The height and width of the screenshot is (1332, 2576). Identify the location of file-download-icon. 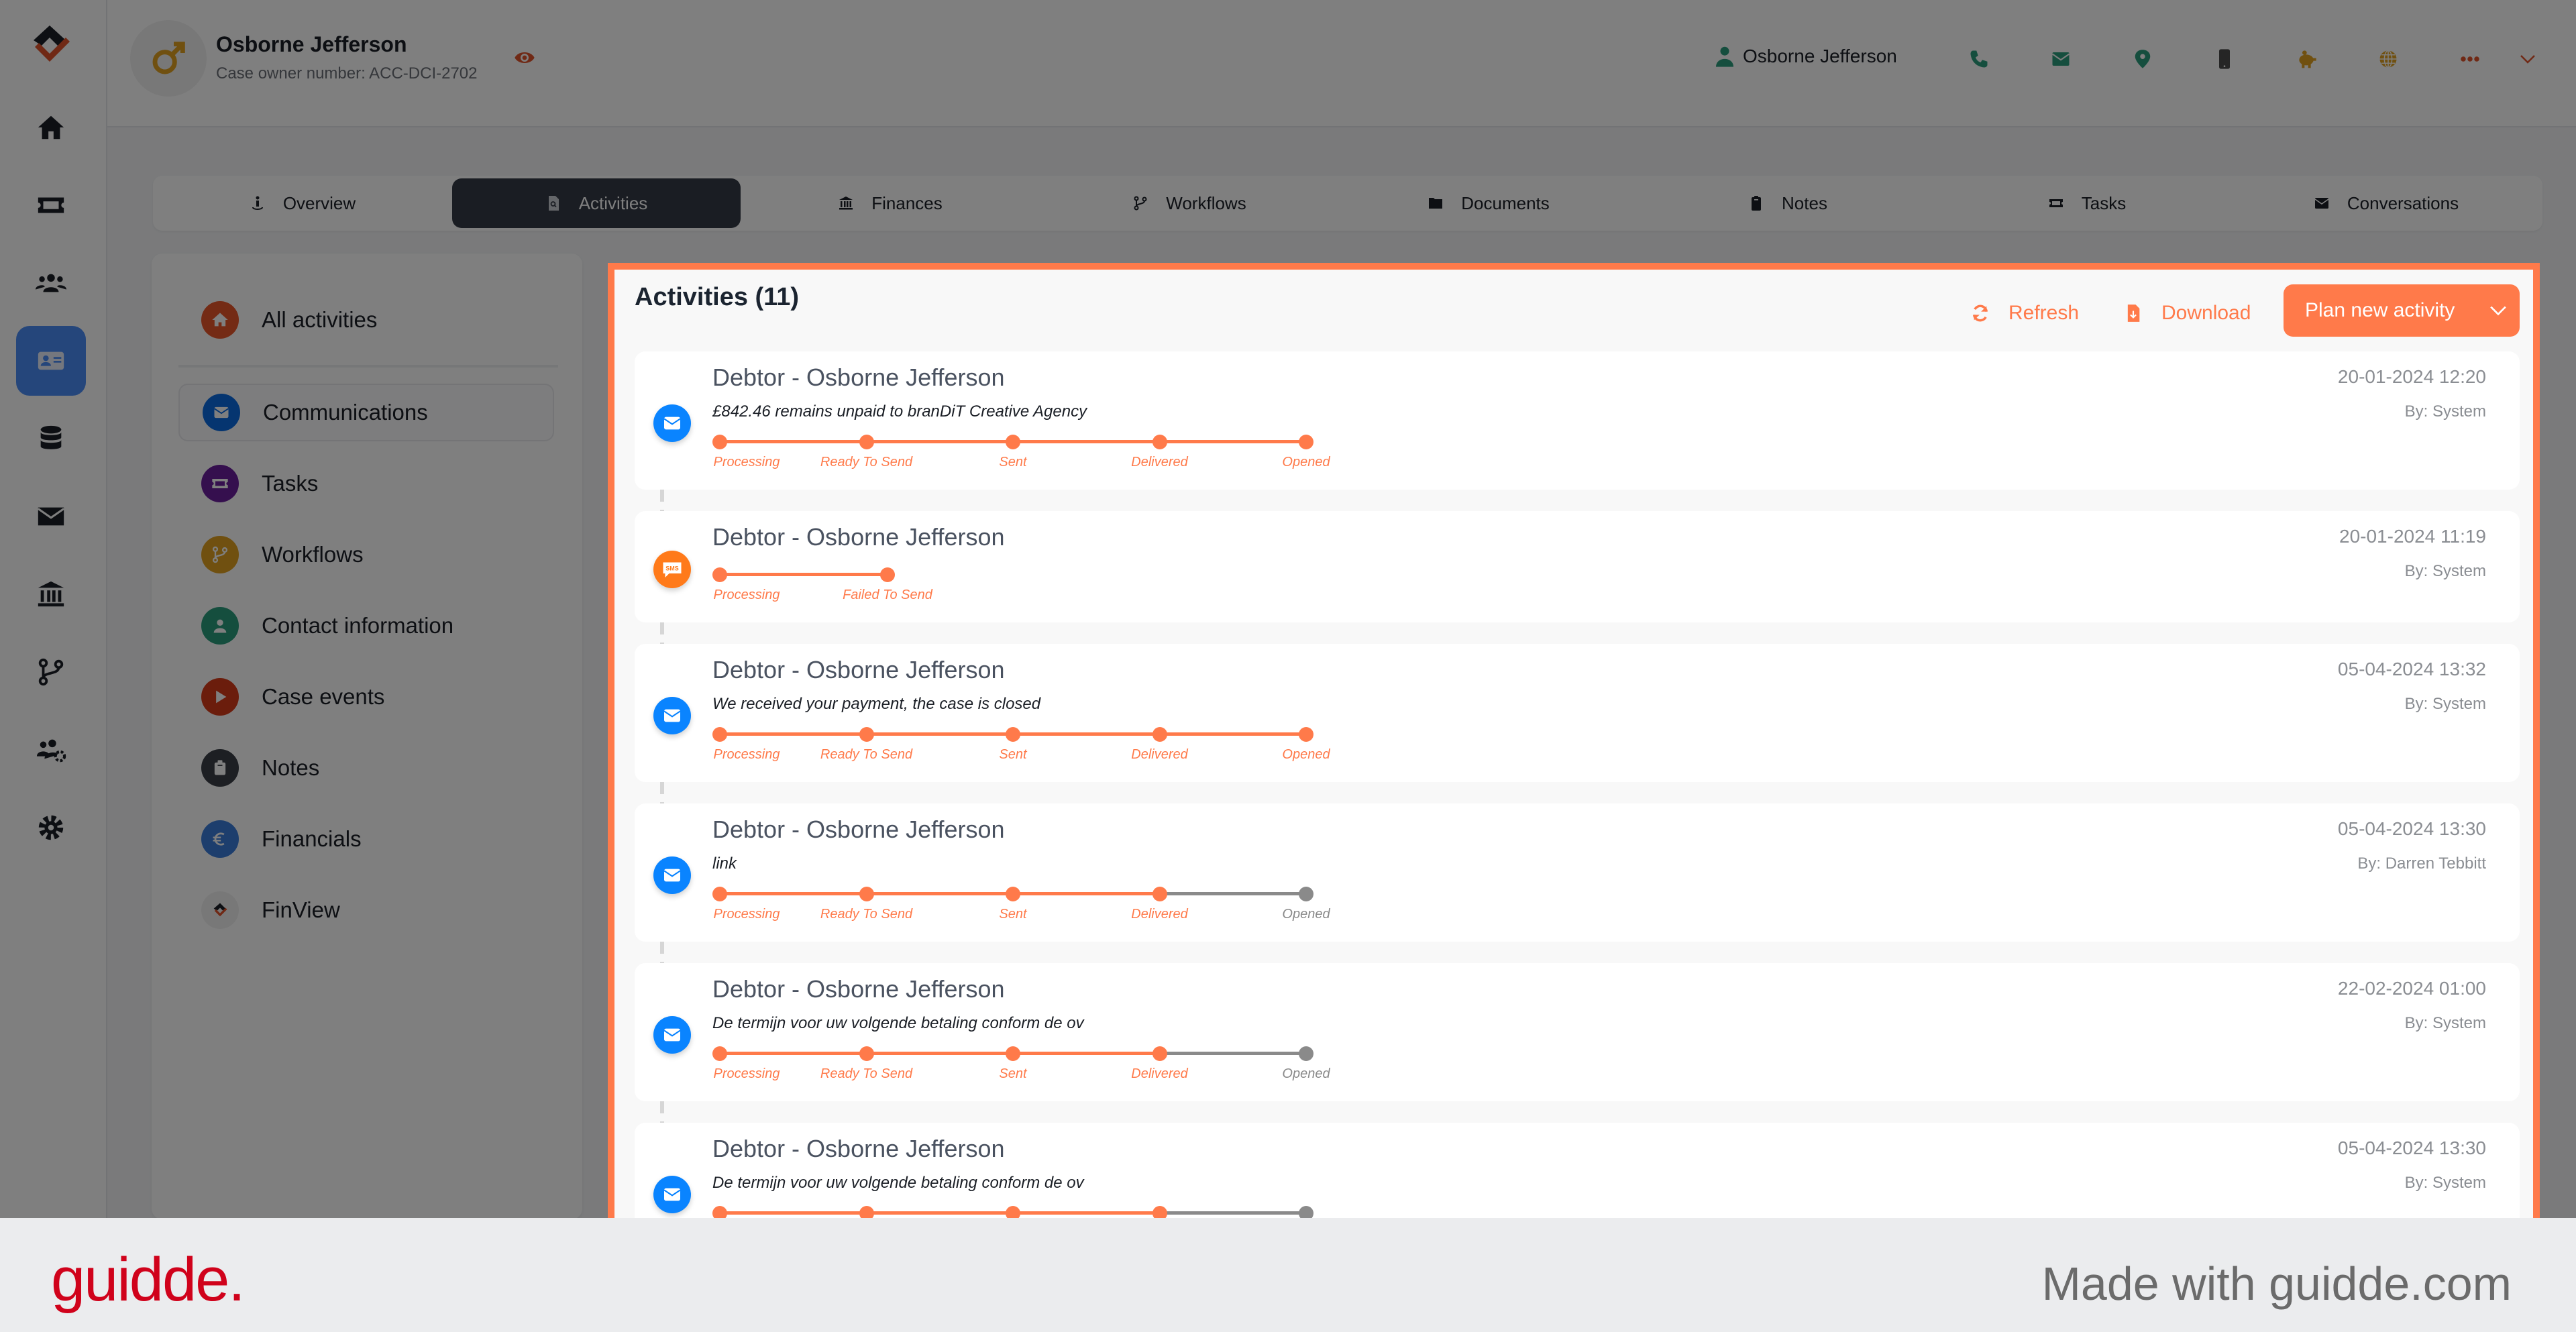
(2133, 313).